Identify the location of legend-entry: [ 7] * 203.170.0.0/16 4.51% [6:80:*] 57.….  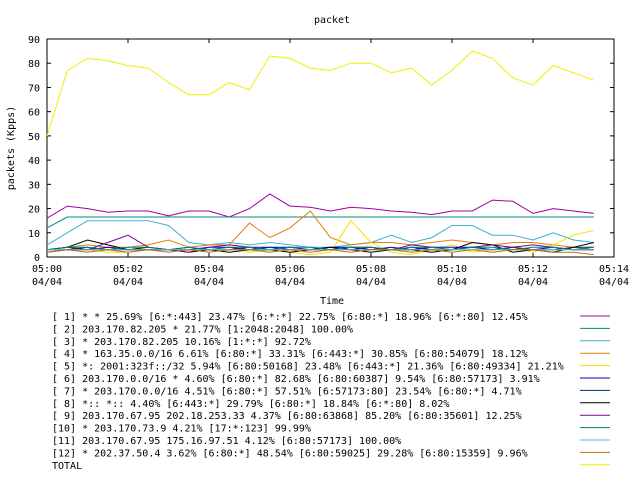
(331, 391).